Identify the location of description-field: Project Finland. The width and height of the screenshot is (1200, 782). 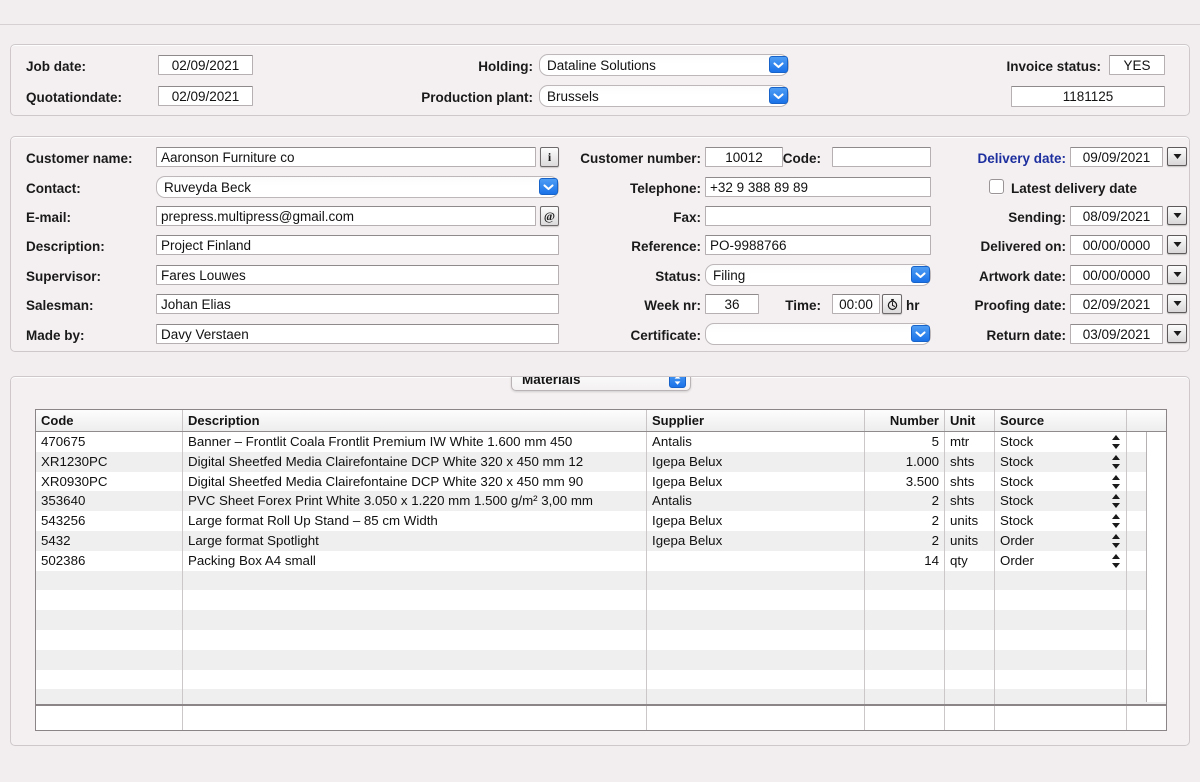
(357, 245).